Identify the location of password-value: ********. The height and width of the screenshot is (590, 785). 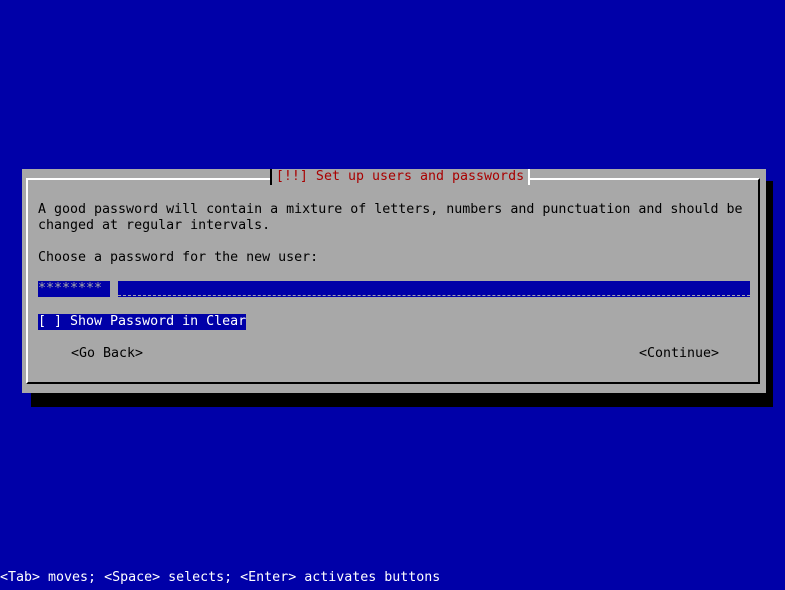
(70, 289).